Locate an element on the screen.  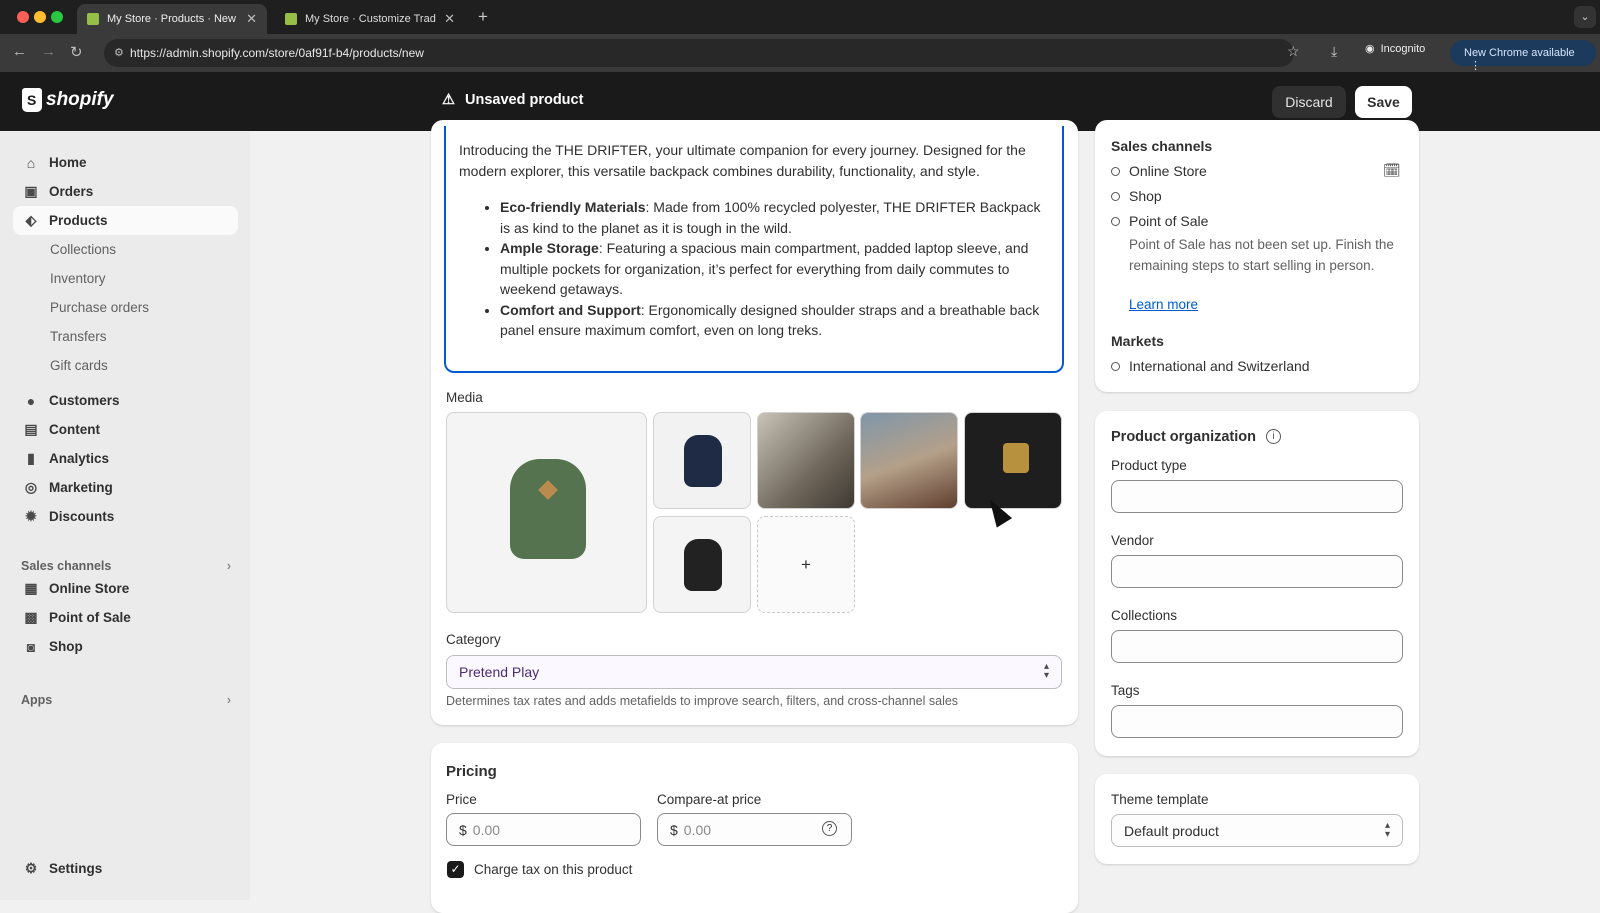
product-type-input is located at coordinates (1257, 496).